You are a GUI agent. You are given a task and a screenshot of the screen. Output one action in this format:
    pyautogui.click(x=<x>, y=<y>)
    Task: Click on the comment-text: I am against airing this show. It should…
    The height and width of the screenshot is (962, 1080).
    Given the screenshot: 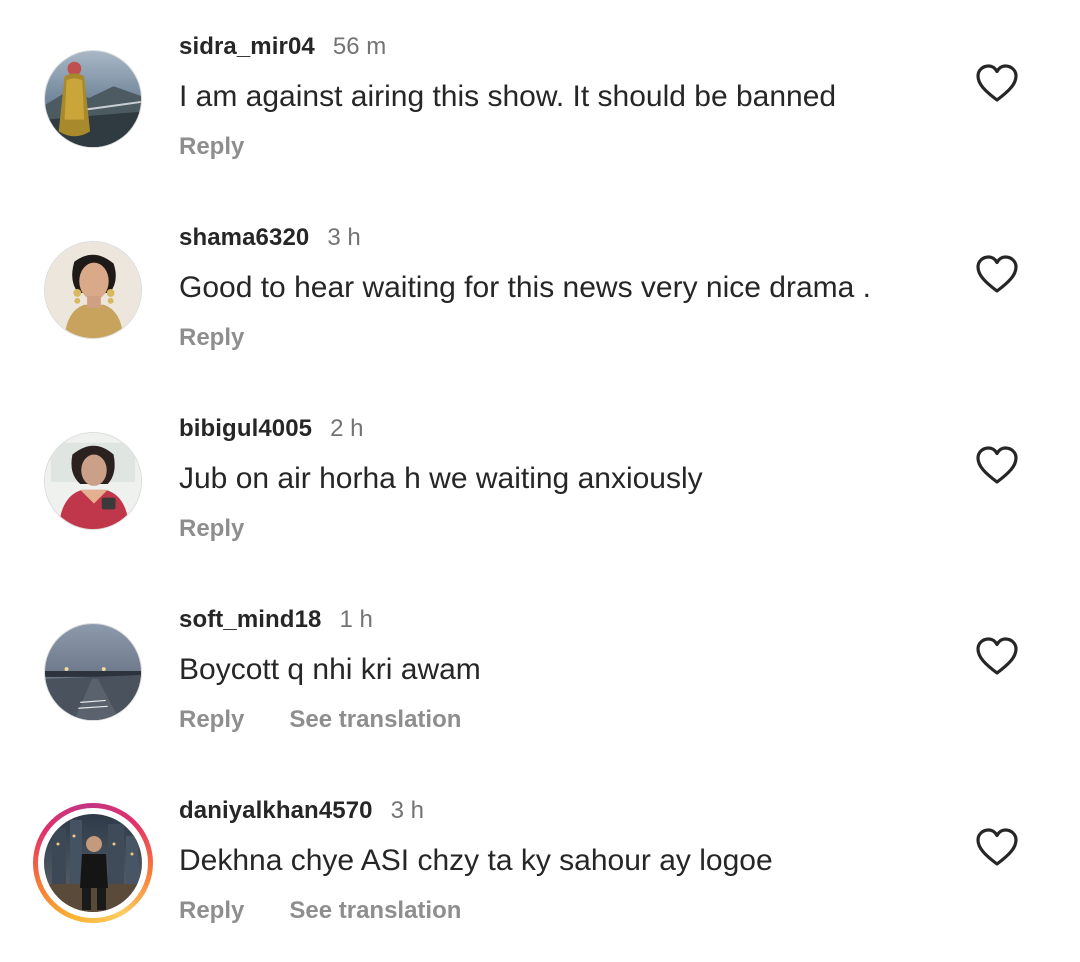 What is the action you would take?
    pyautogui.click(x=508, y=96)
    